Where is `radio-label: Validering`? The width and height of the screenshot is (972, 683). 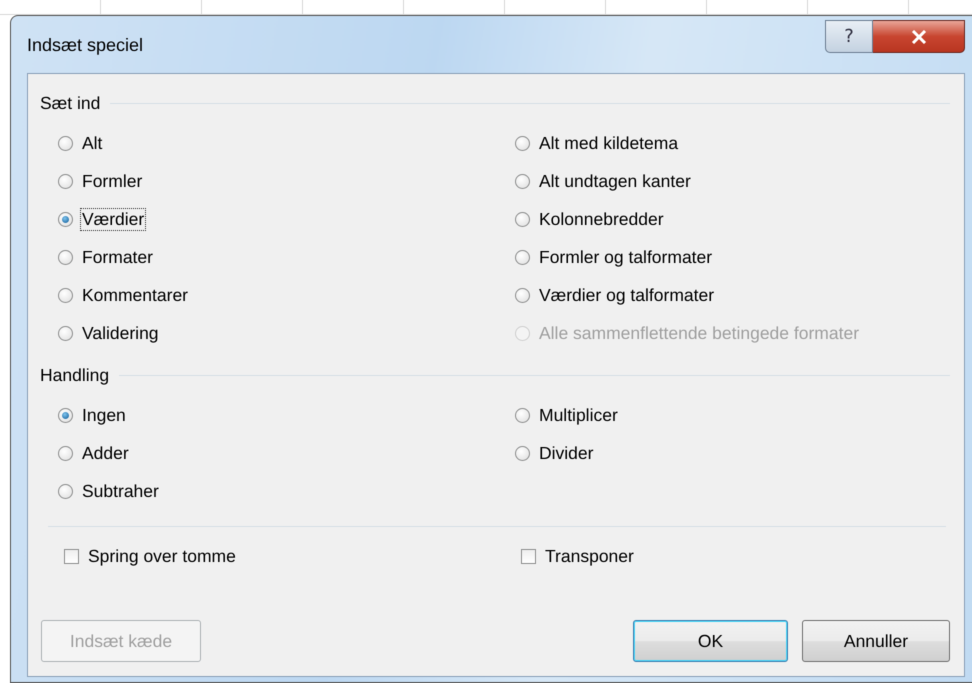 radio-label: Validering is located at coordinates (120, 333).